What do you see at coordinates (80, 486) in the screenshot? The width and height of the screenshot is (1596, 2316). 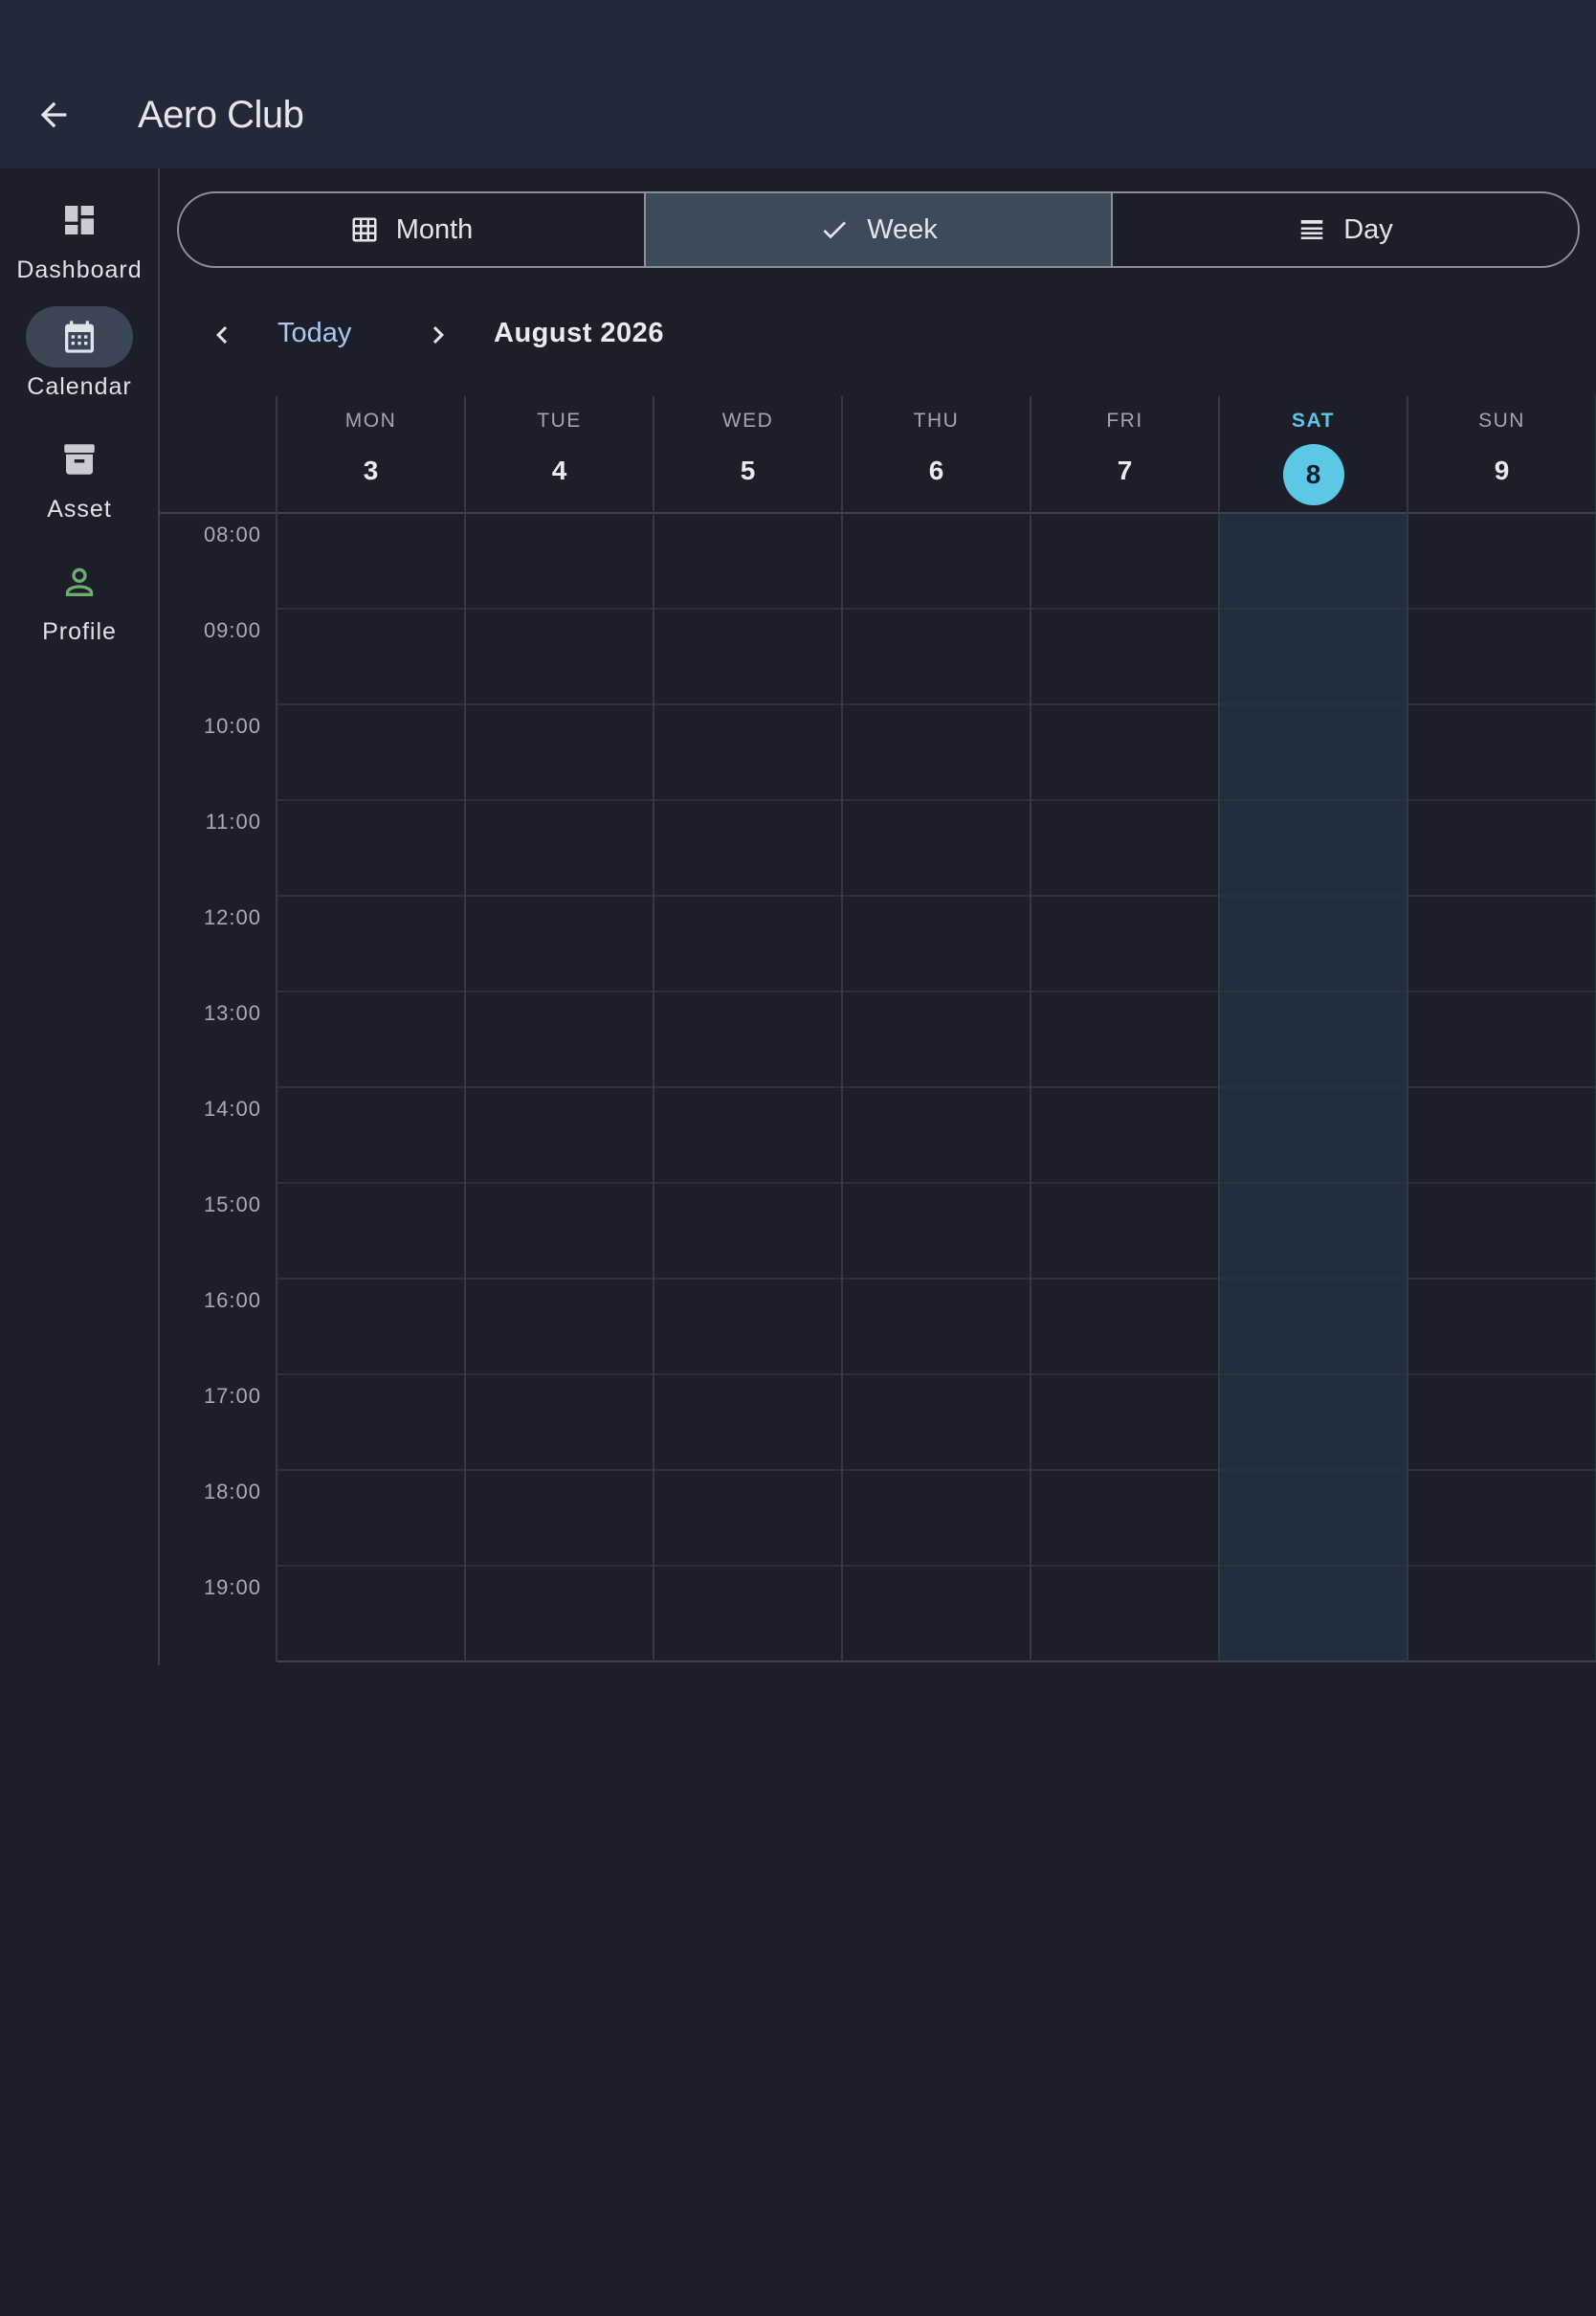 I see `nav-item-asset: Asset` at bounding box center [80, 486].